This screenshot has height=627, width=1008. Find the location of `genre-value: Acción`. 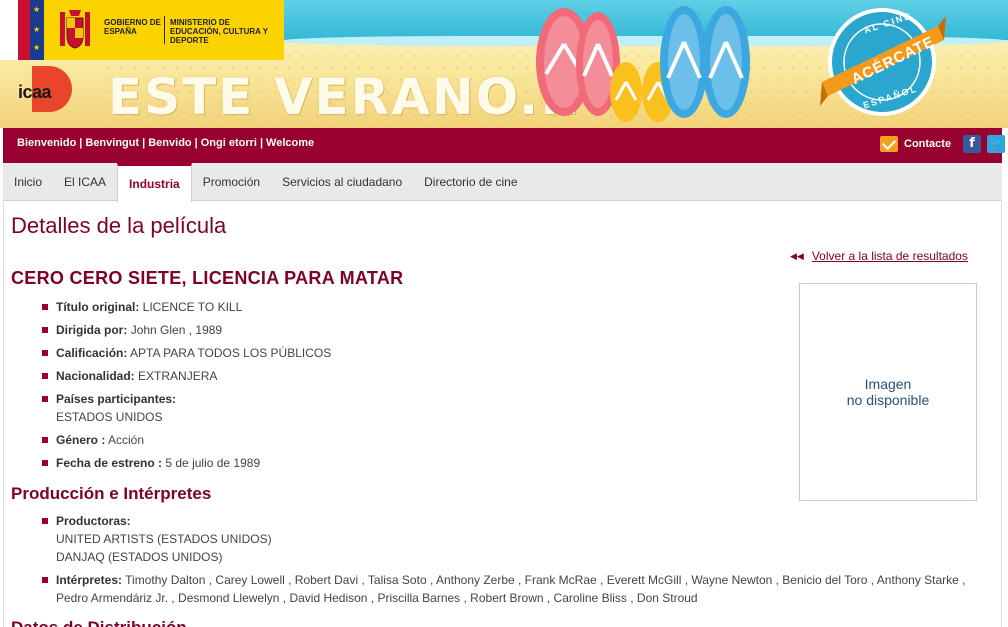

genre-value: Acción is located at coordinates (126, 440).